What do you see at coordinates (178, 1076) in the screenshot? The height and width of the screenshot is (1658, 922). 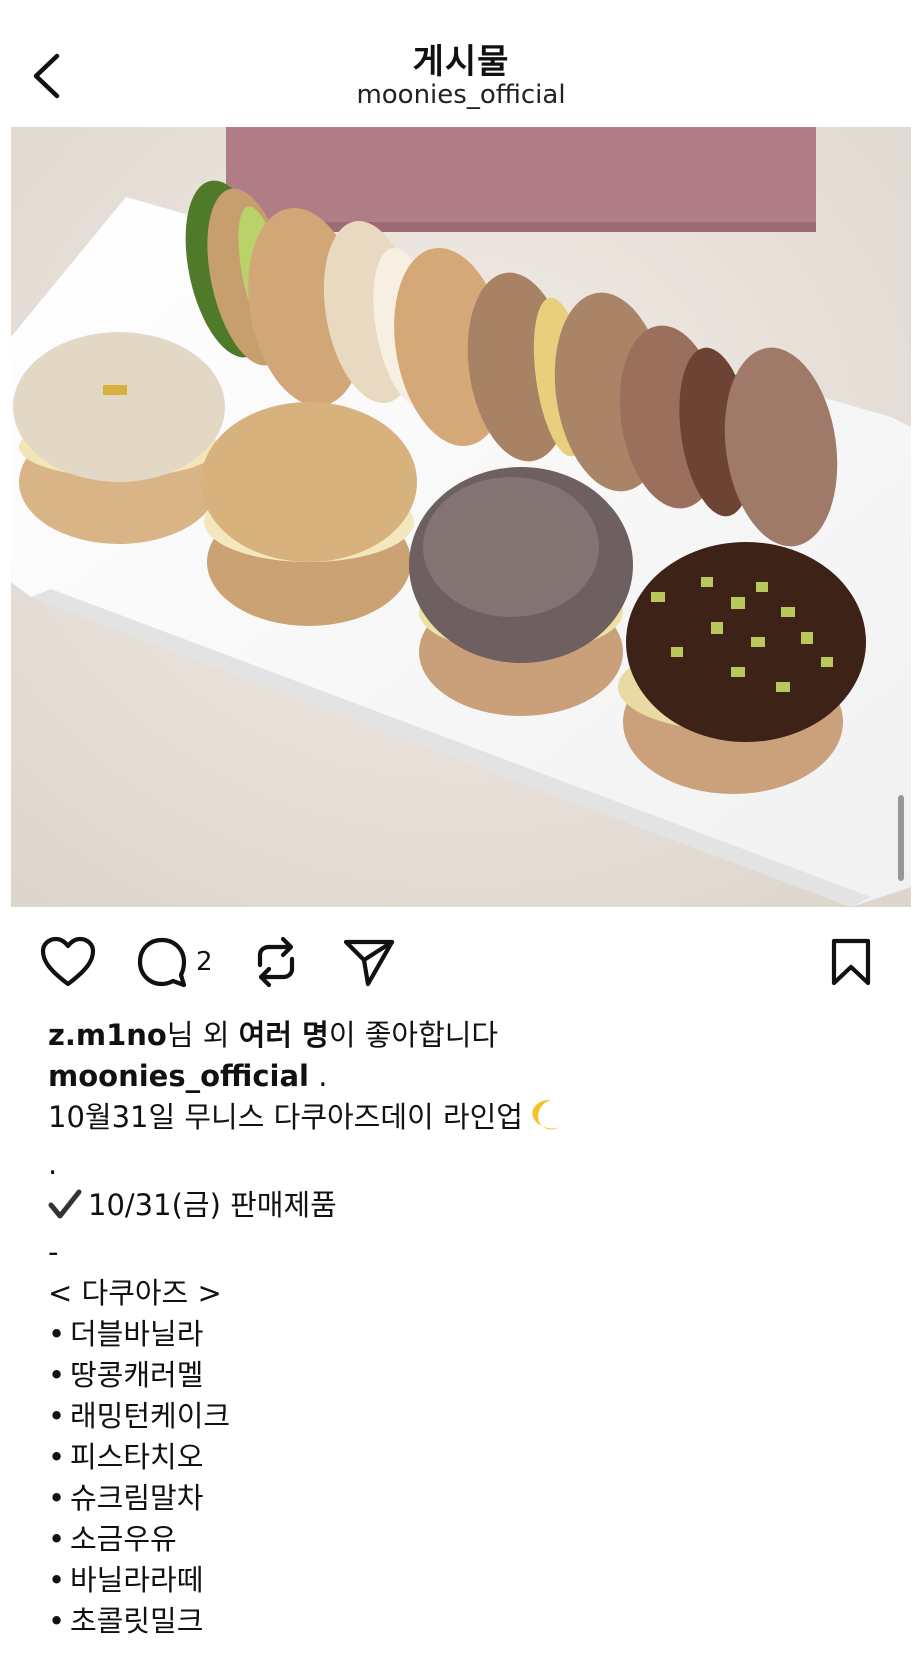 I see `caption-author: moonies_official` at bounding box center [178, 1076].